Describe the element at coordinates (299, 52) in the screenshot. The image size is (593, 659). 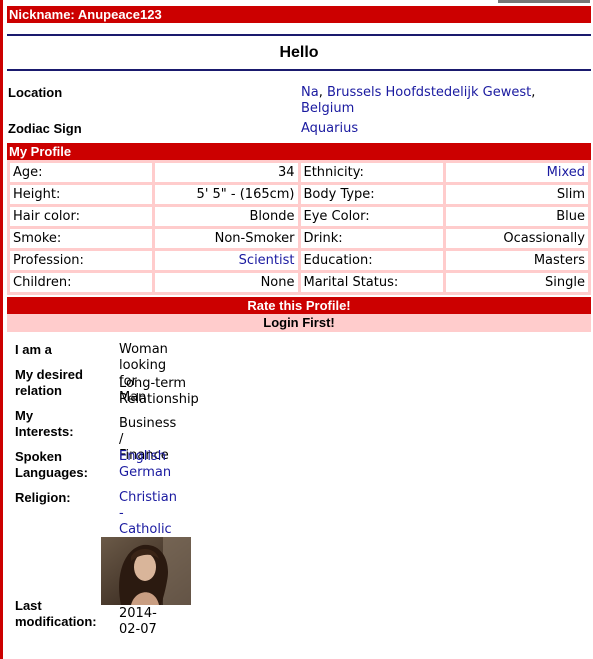
I see `greeting-title: Hello` at that location.